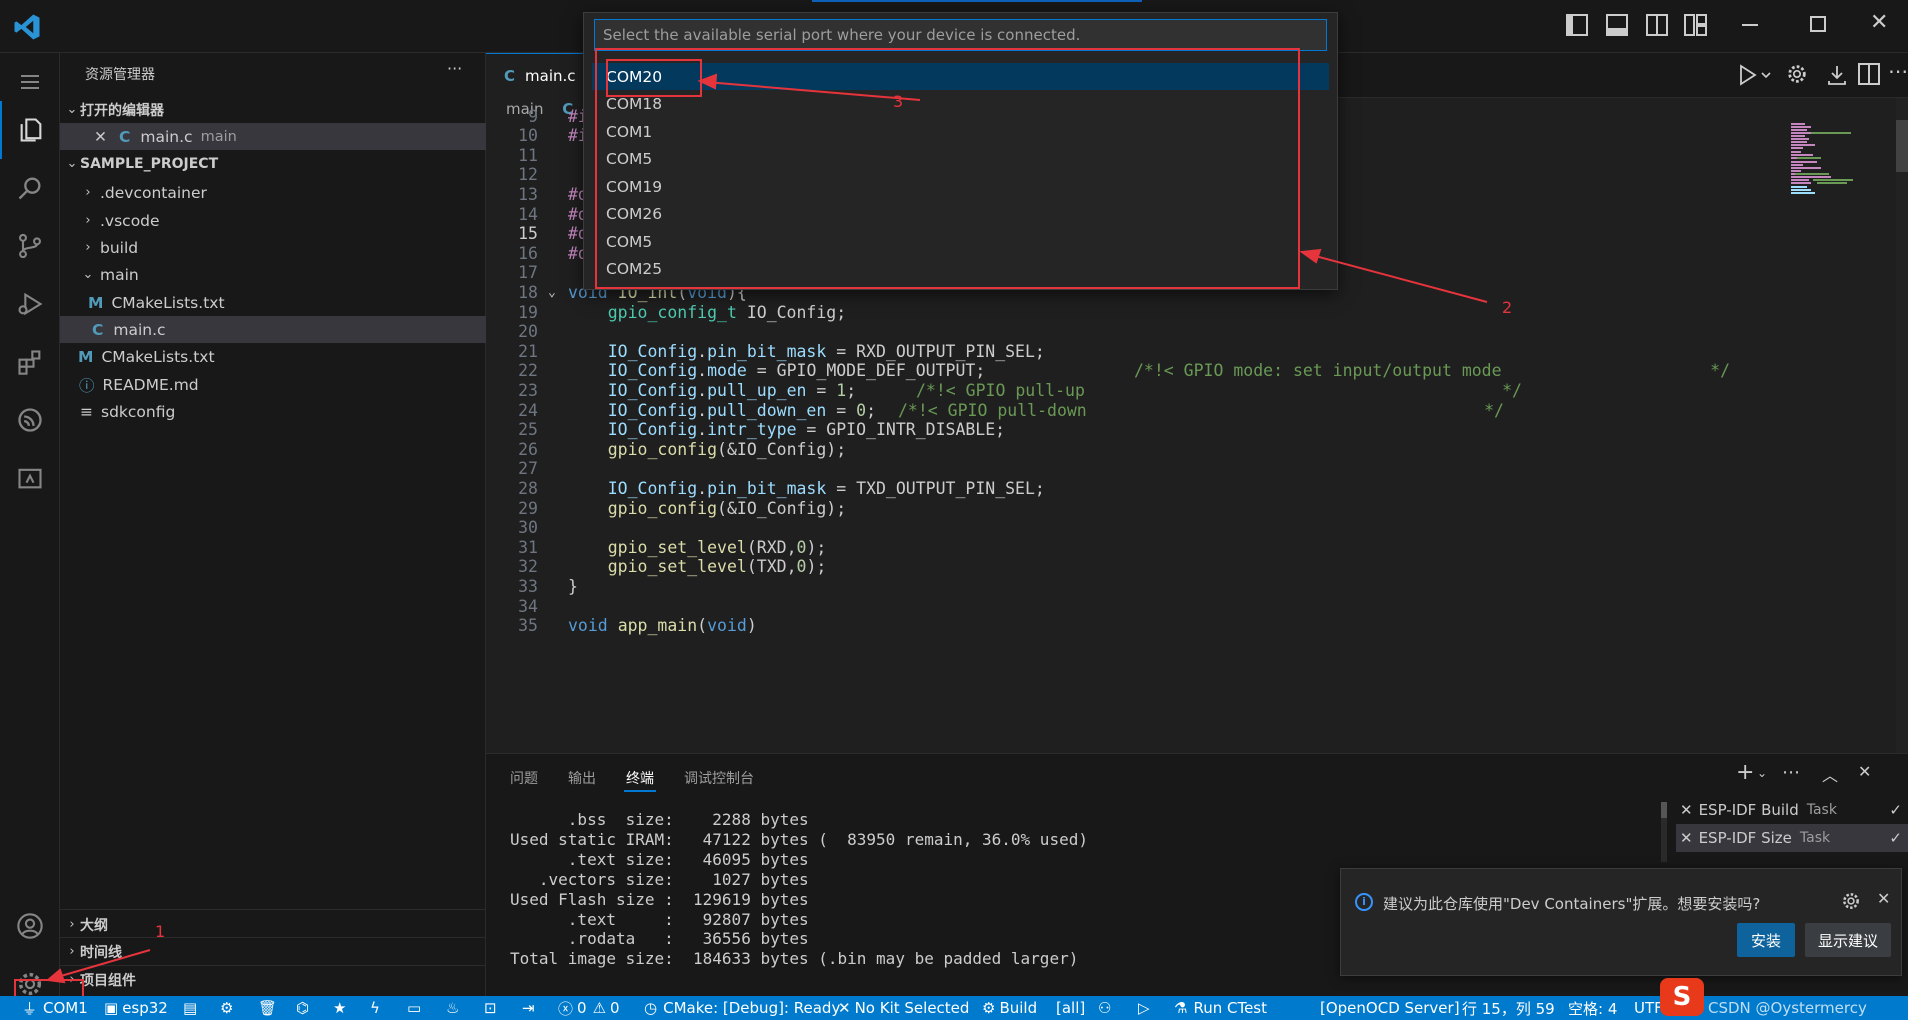  What do you see at coordinates (111, 1008) in the screenshot?
I see `chip-icon: ▣` at bounding box center [111, 1008].